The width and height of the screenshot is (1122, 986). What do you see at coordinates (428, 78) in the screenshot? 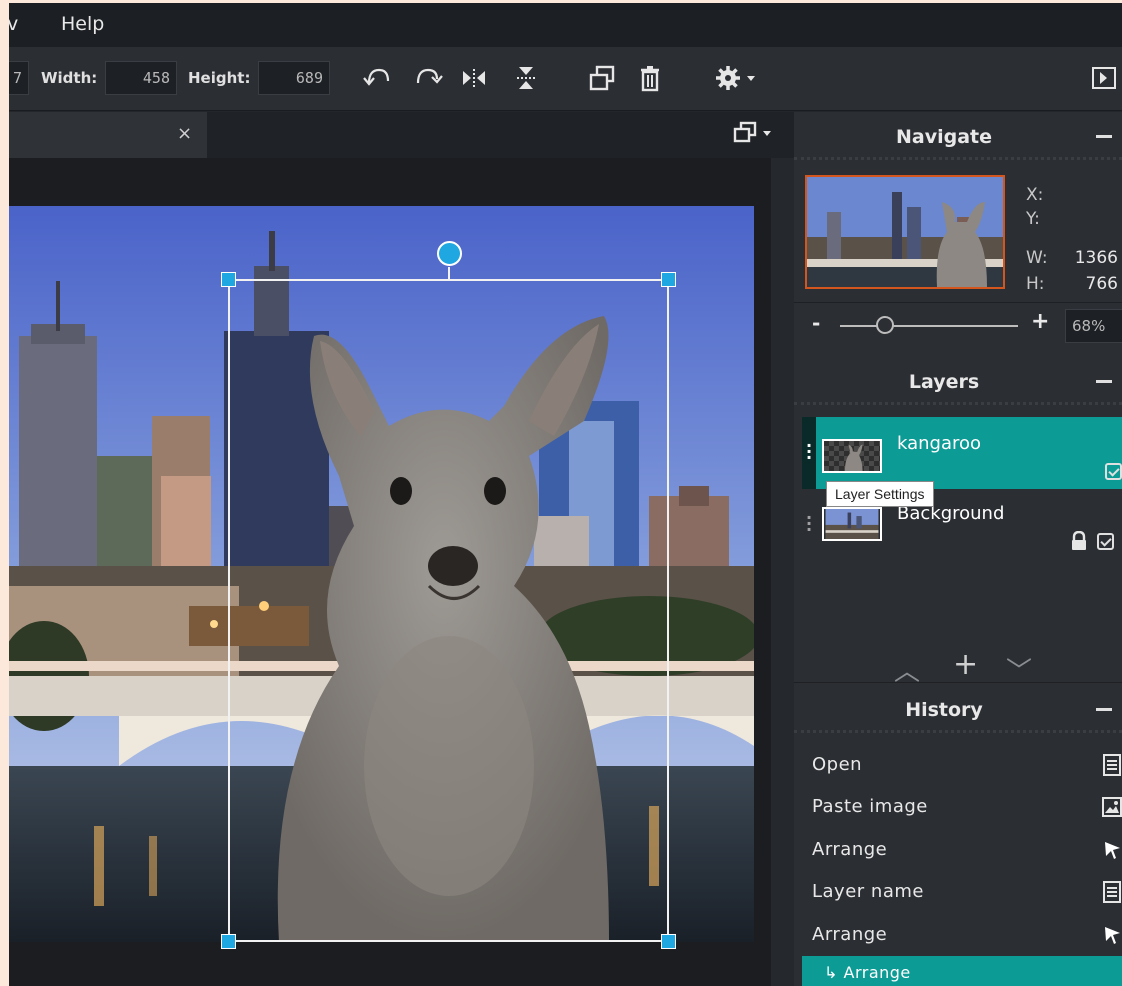
I see `redo-icon` at bounding box center [428, 78].